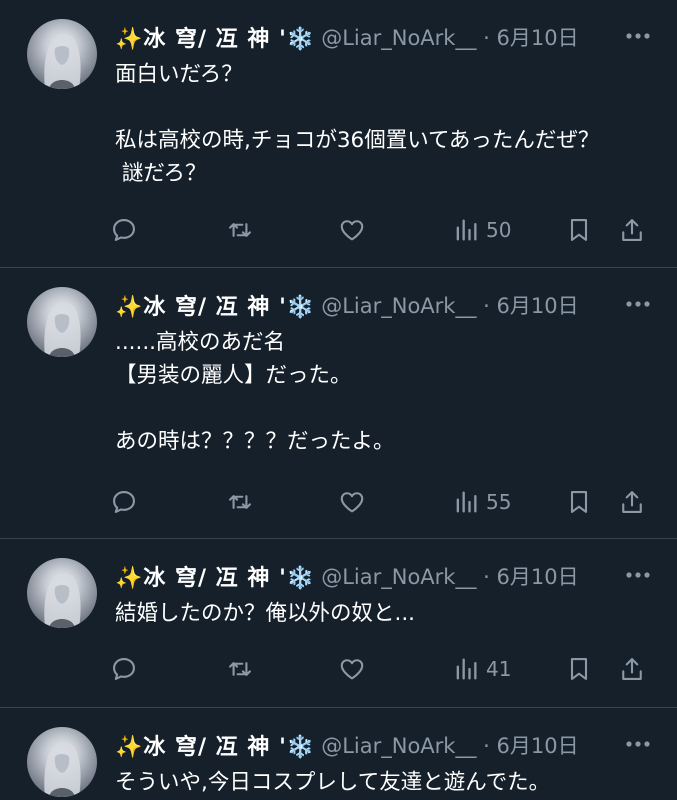 Image resolution: width=677 pixels, height=800 pixels. I want to click on tweet-text: 面白いだろ？ 私は高校の時,チョコが36個置いてあったんだぜ？ 謎だろ？, so click(357, 124).